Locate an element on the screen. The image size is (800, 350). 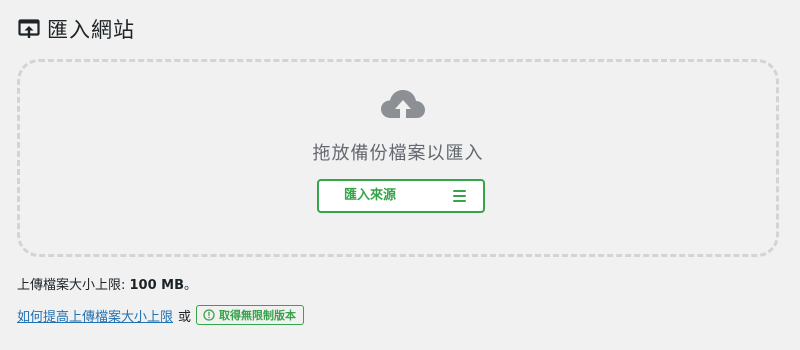
drop-instruction-text: 拖放備份檔案以匯入 is located at coordinates (398, 153).